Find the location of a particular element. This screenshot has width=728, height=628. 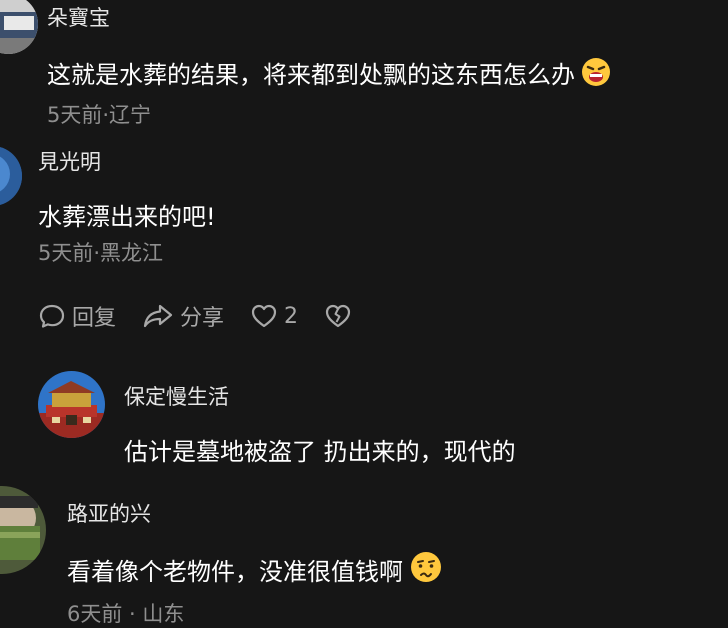

username: 朵寶宝 is located at coordinates (78, 17).